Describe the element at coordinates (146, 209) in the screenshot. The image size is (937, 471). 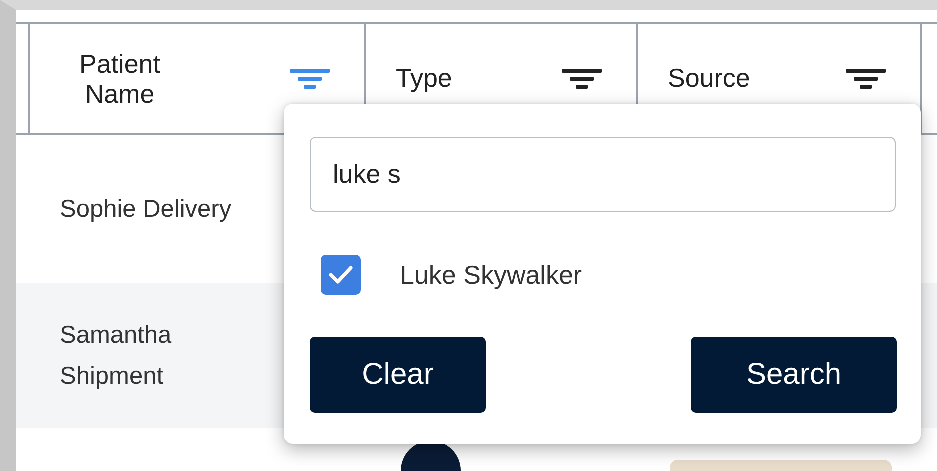
I see `table-cell-text: Sophie Delivery` at that location.